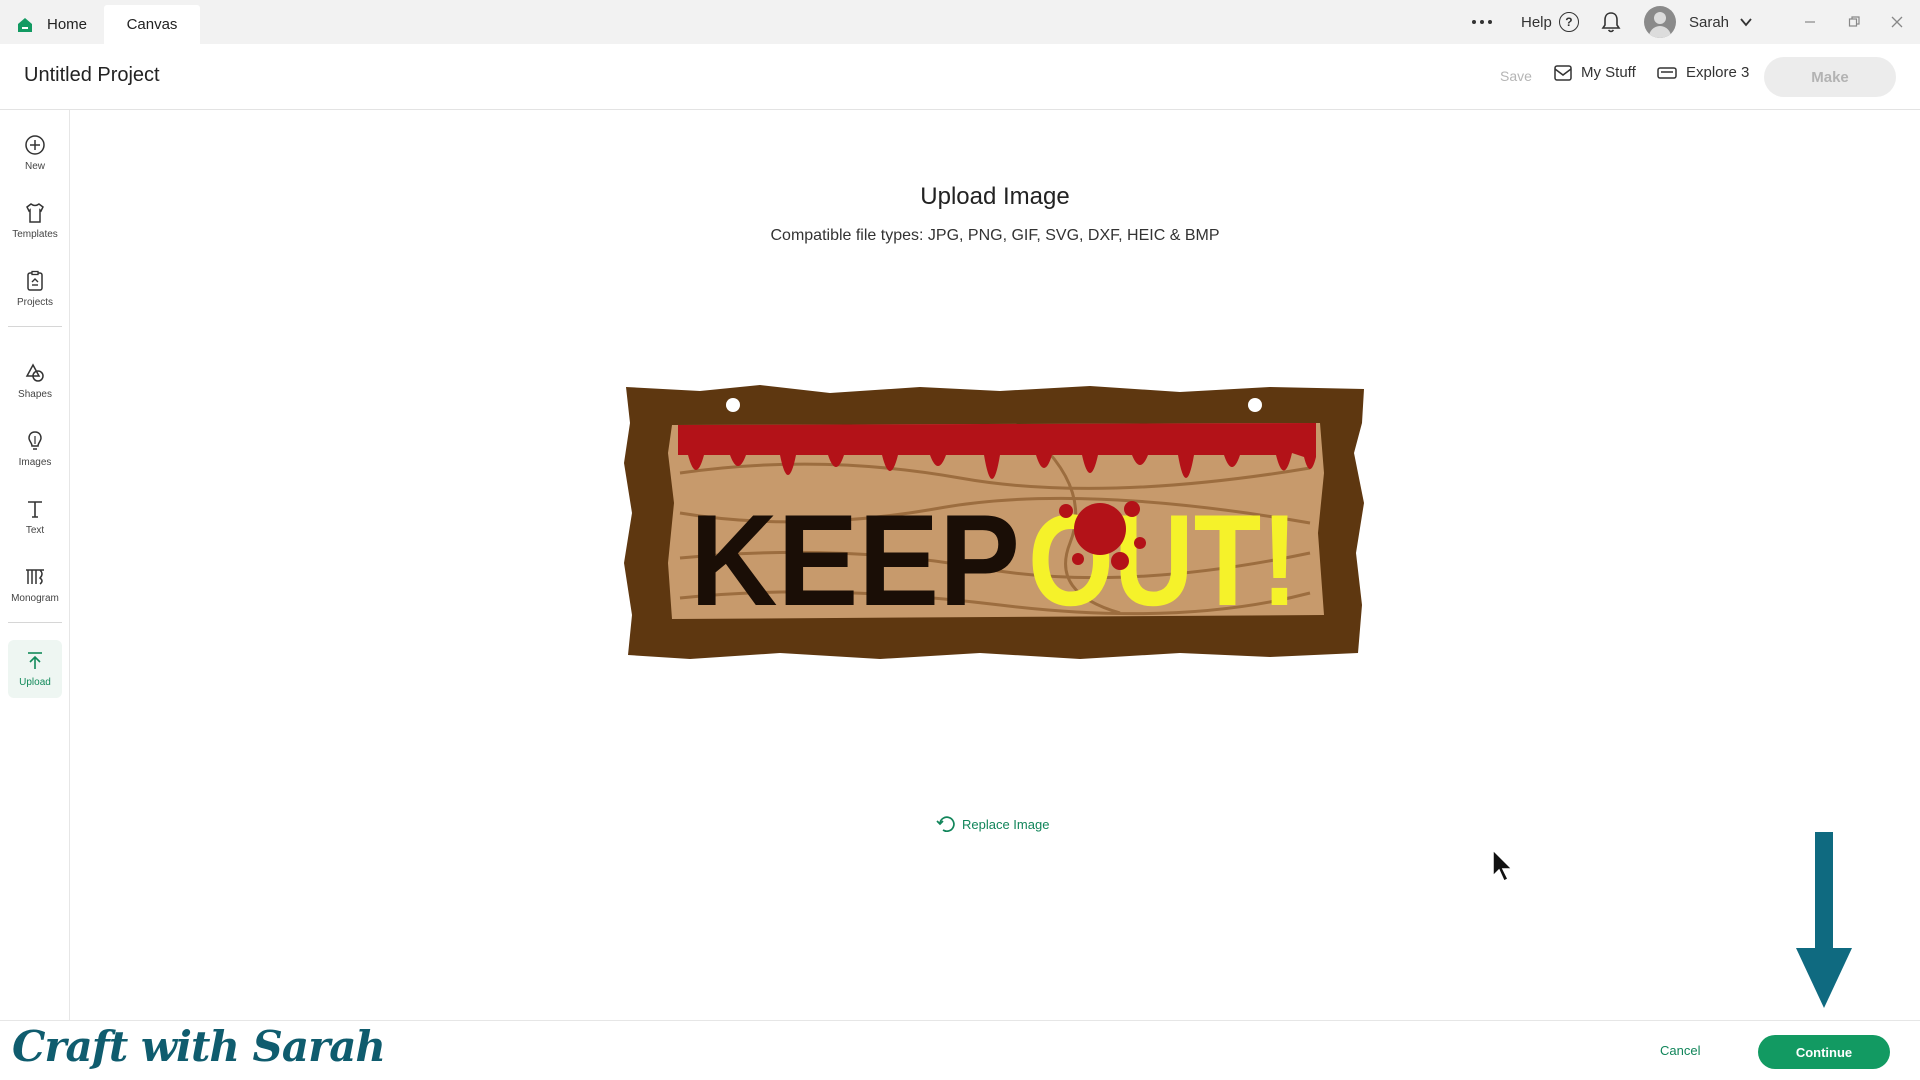 The height and width of the screenshot is (1080, 1920). What do you see at coordinates (1563, 72) in the screenshot?
I see `inbox-icon` at bounding box center [1563, 72].